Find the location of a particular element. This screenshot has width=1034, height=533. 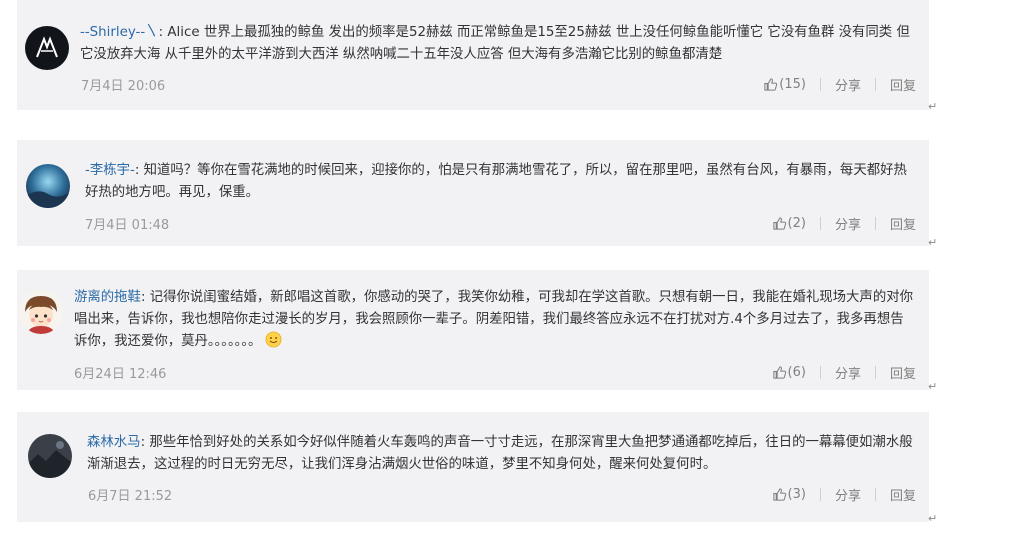

like-count: (6) is located at coordinates (796, 372).